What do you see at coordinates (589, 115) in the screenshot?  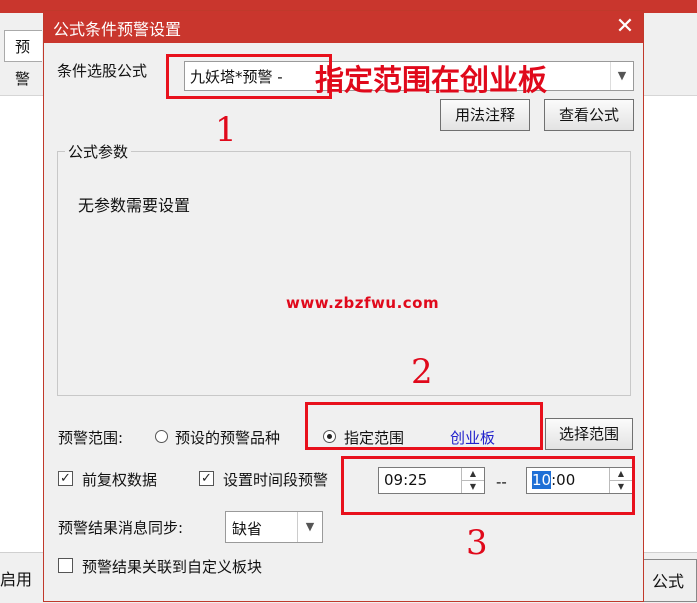 I see `view-formula-button: 查看公式` at bounding box center [589, 115].